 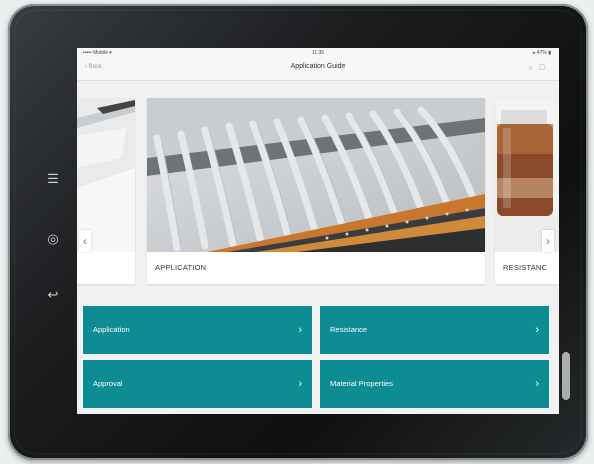 What do you see at coordinates (318, 66) in the screenshot?
I see `page-title: Application Guide` at bounding box center [318, 66].